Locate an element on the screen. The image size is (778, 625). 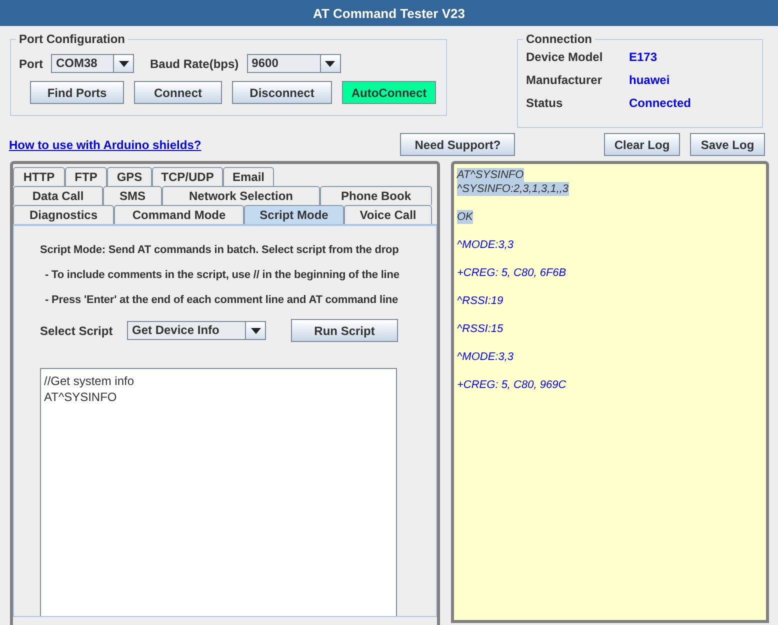
instruction-text: Script Mode: Send AT commands in batch. Select script from the drop is located at coordinates (220, 250).